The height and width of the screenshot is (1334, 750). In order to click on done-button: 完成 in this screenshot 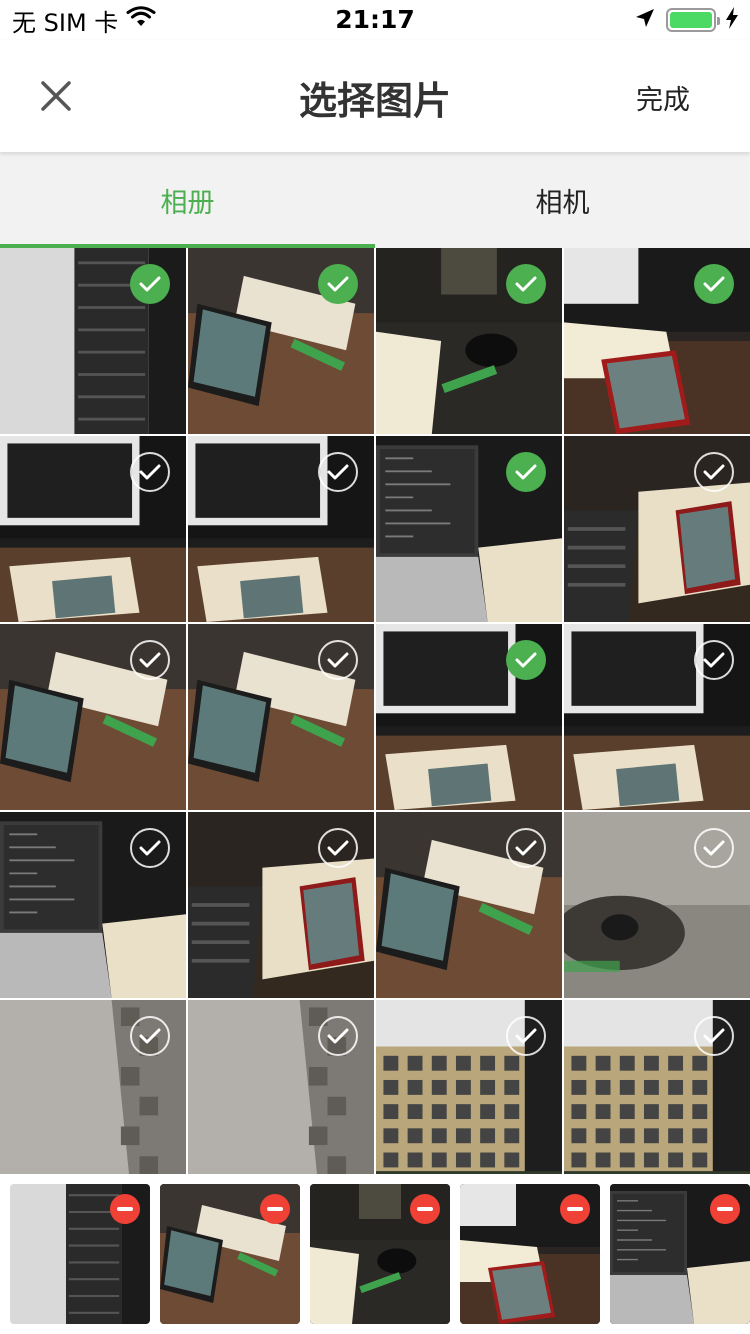, I will do `click(663, 97)`.